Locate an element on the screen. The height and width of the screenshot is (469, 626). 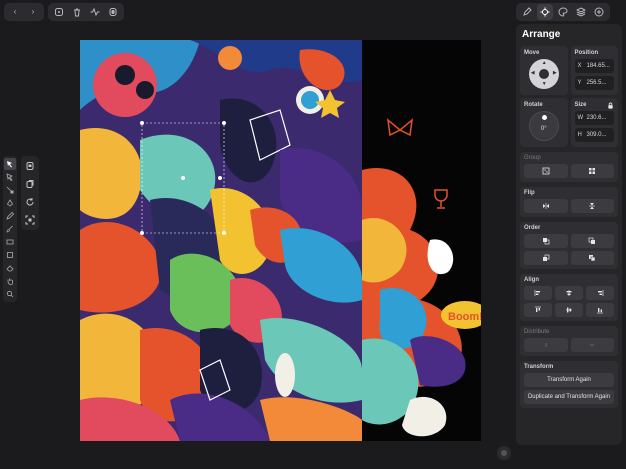
group-button is located at coordinates (546, 171).